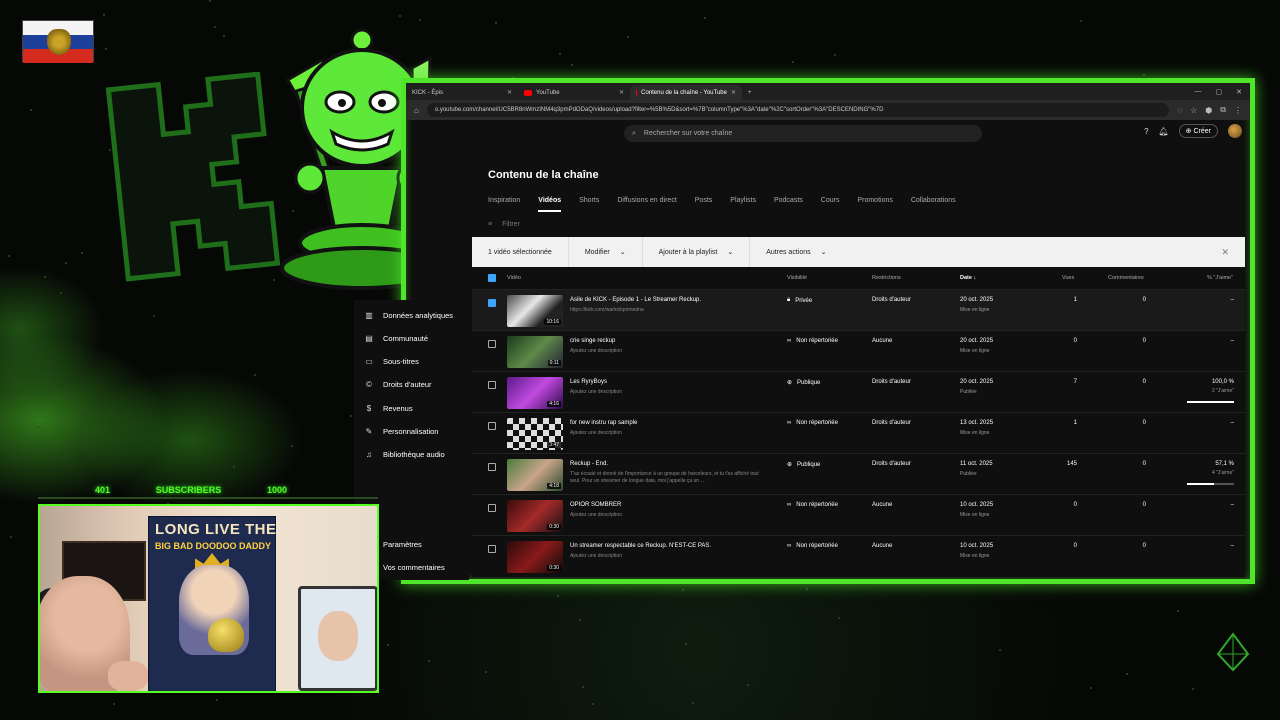 The width and height of the screenshot is (1280, 720). I want to click on tab-3: Diffusions en direct, so click(646, 204).